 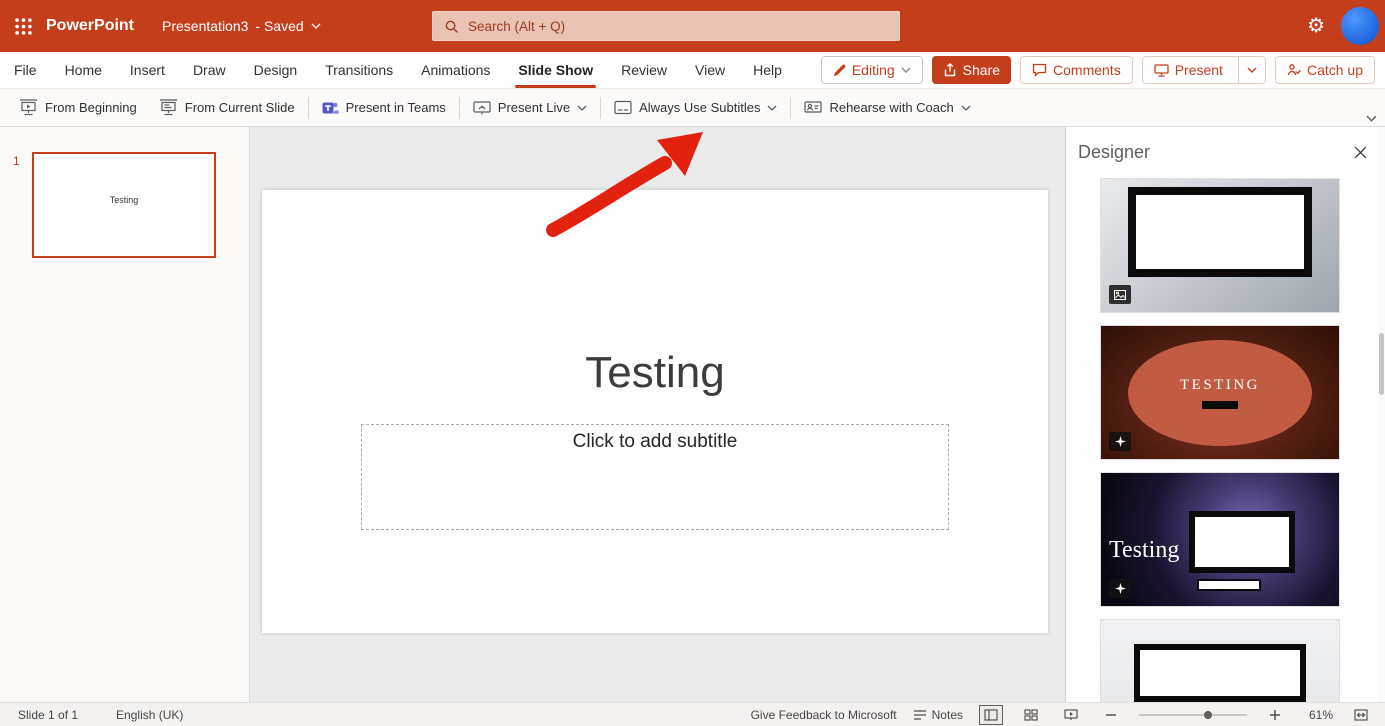 What do you see at coordinates (83, 70) in the screenshot?
I see `tab-home: Home` at bounding box center [83, 70].